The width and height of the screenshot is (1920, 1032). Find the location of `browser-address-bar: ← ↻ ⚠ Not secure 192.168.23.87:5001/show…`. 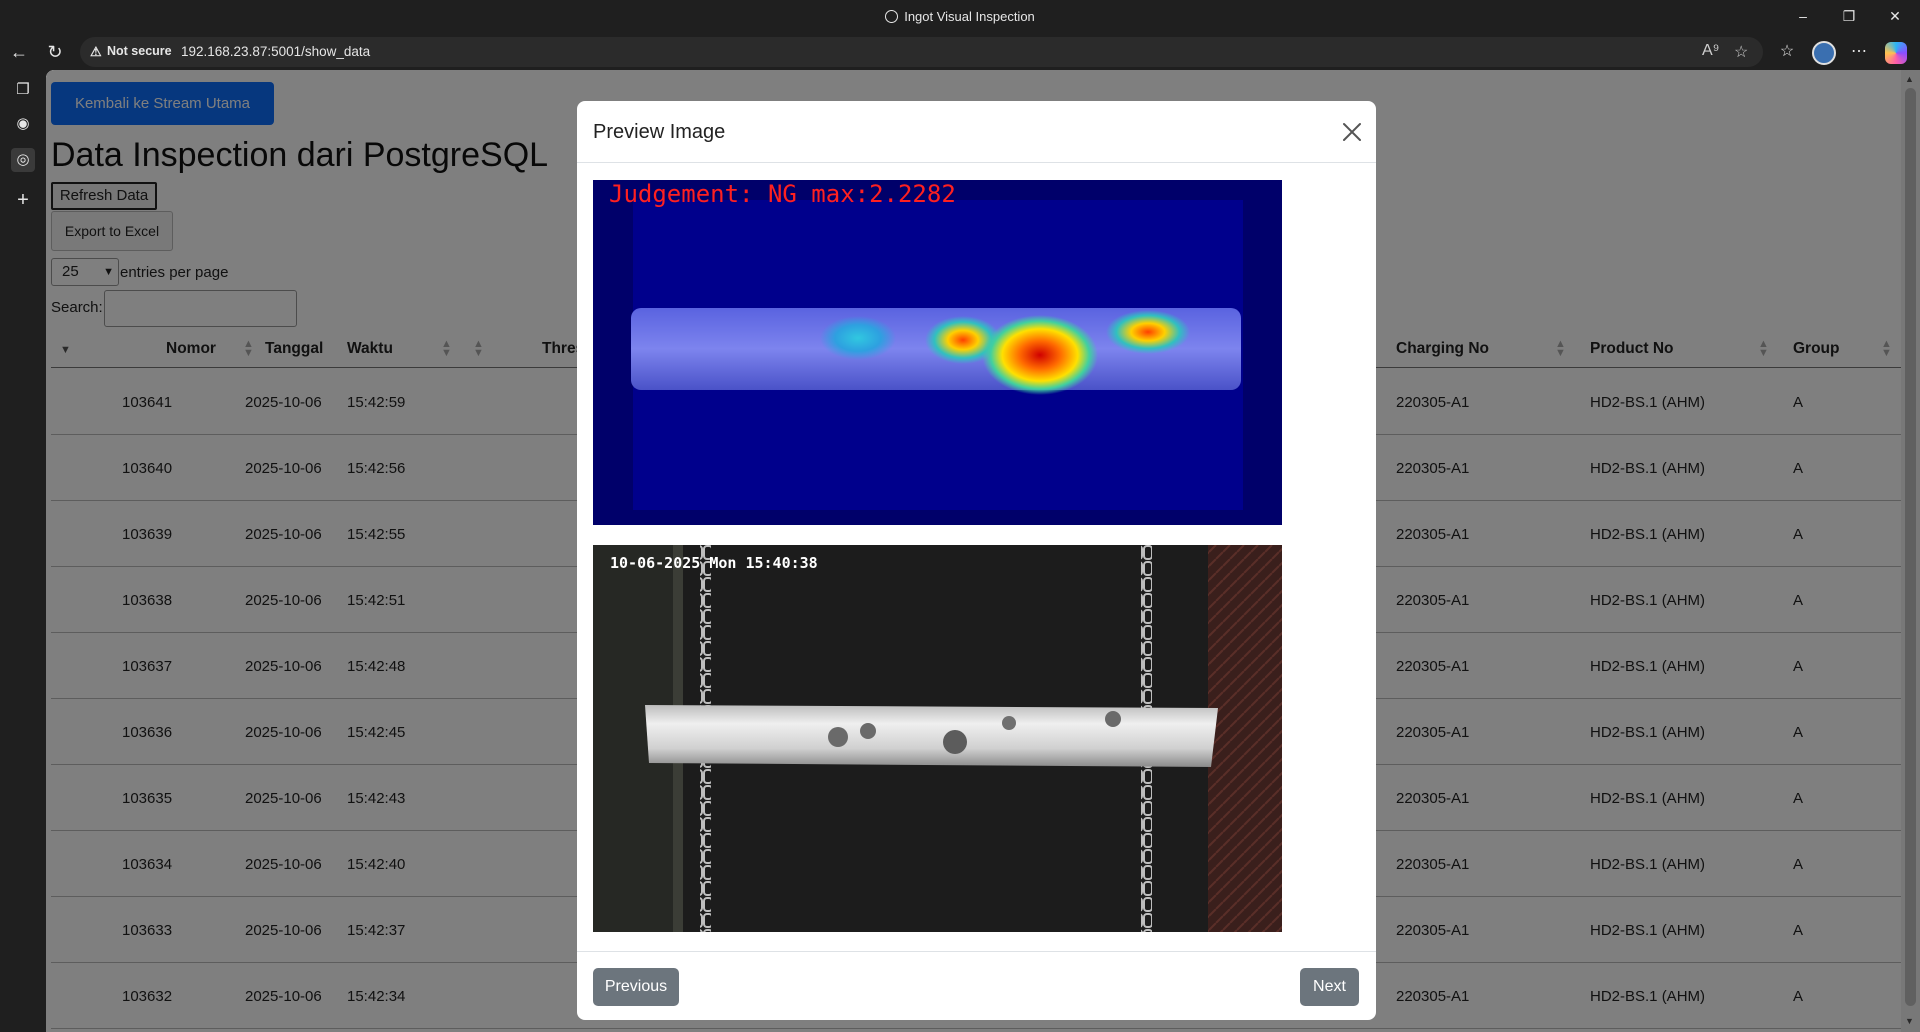

browser-address-bar: ← ↻ ⚠ Not secure 192.168.23.87:5001/show… is located at coordinates (960, 52).